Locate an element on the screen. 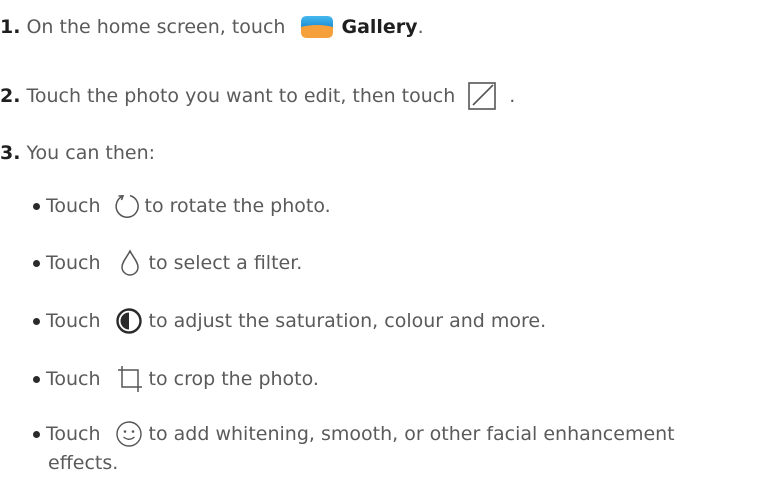 The width and height of the screenshot is (758, 491). bullet-beauty-continued: effects. is located at coordinates (83, 463).